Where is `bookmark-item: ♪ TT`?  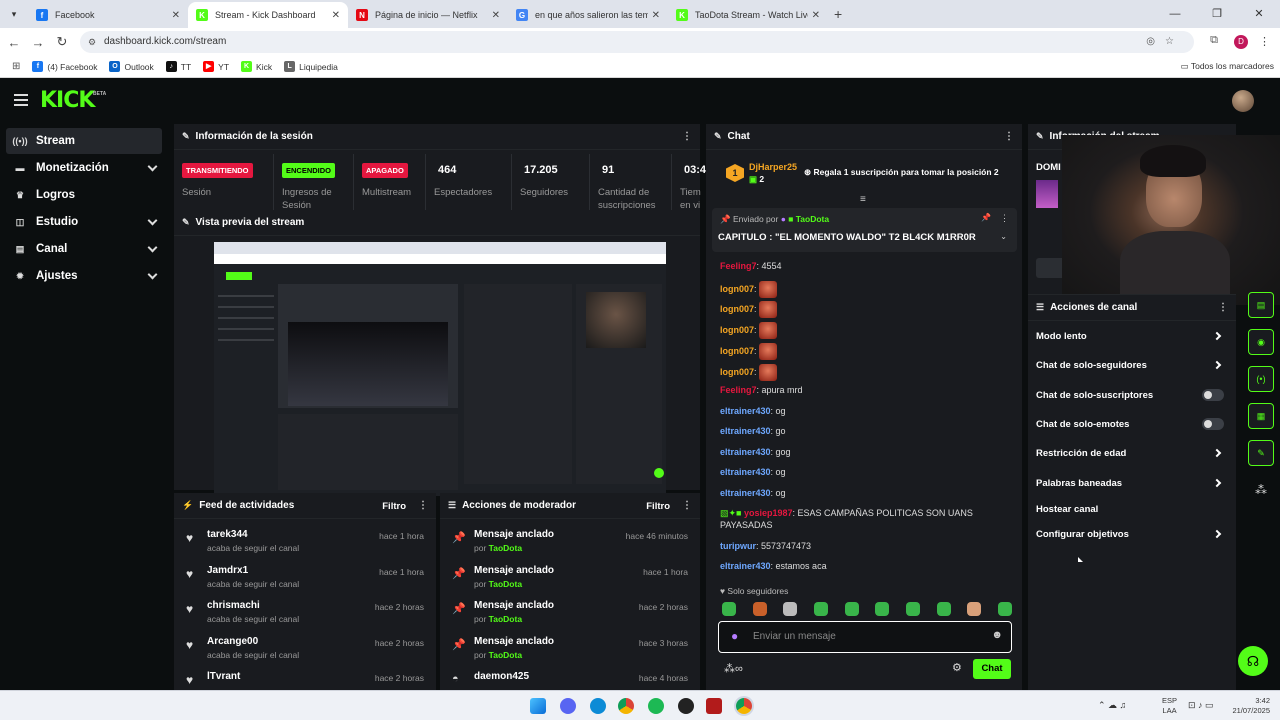
bookmark-item: ♪ TT is located at coordinates (178, 66).